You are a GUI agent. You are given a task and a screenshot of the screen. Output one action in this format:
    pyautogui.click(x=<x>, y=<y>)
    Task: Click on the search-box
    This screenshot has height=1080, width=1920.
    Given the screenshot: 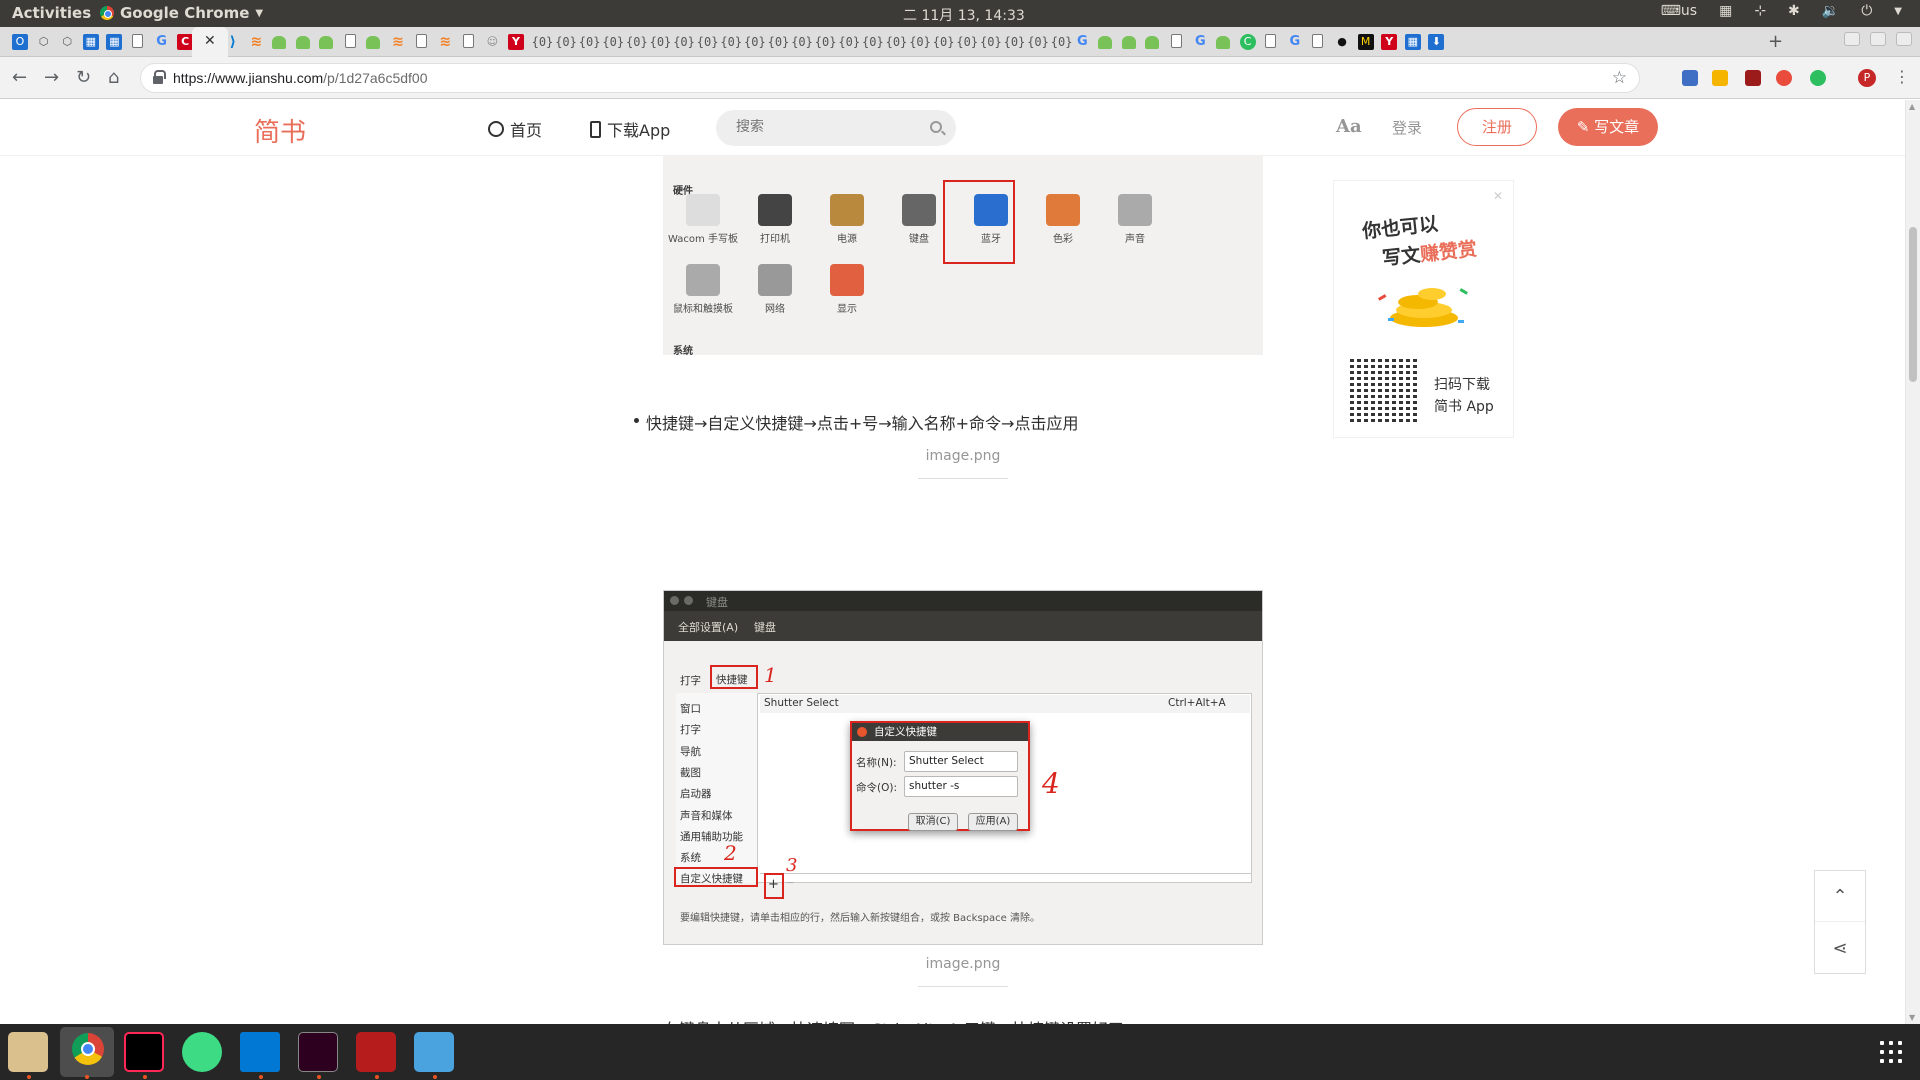 What is the action you would take?
    pyautogui.click(x=836, y=128)
    